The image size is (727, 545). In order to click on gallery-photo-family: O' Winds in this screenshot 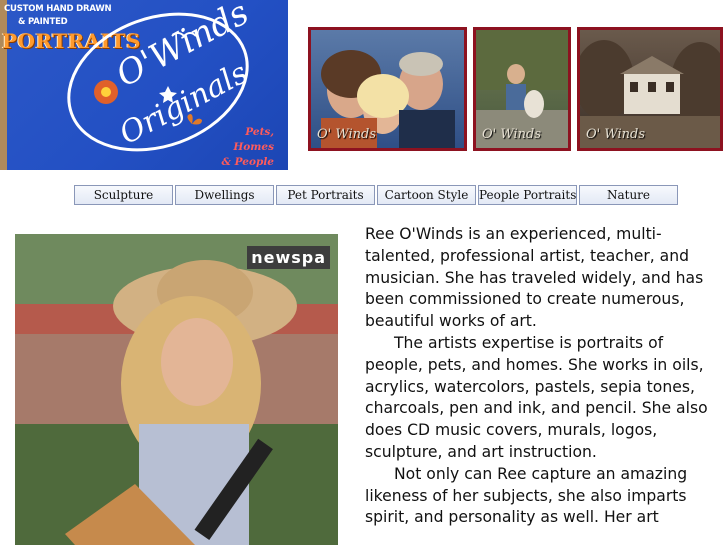, I will do `click(387, 89)`.